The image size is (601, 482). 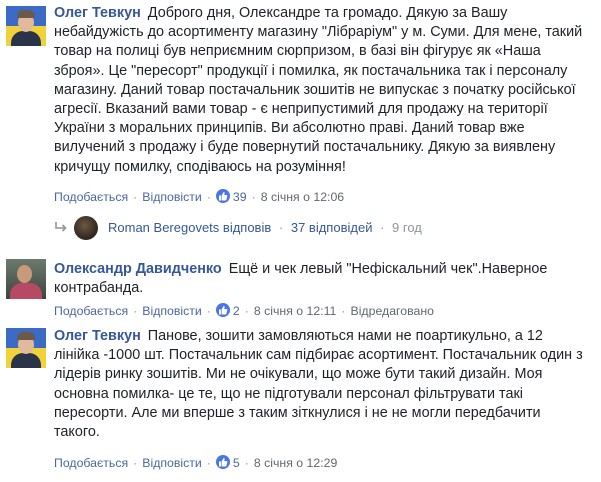 What do you see at coordinates (236, 311) in the screenshot?
I see `reaction-count: 2` at bounding box center [236, 311].